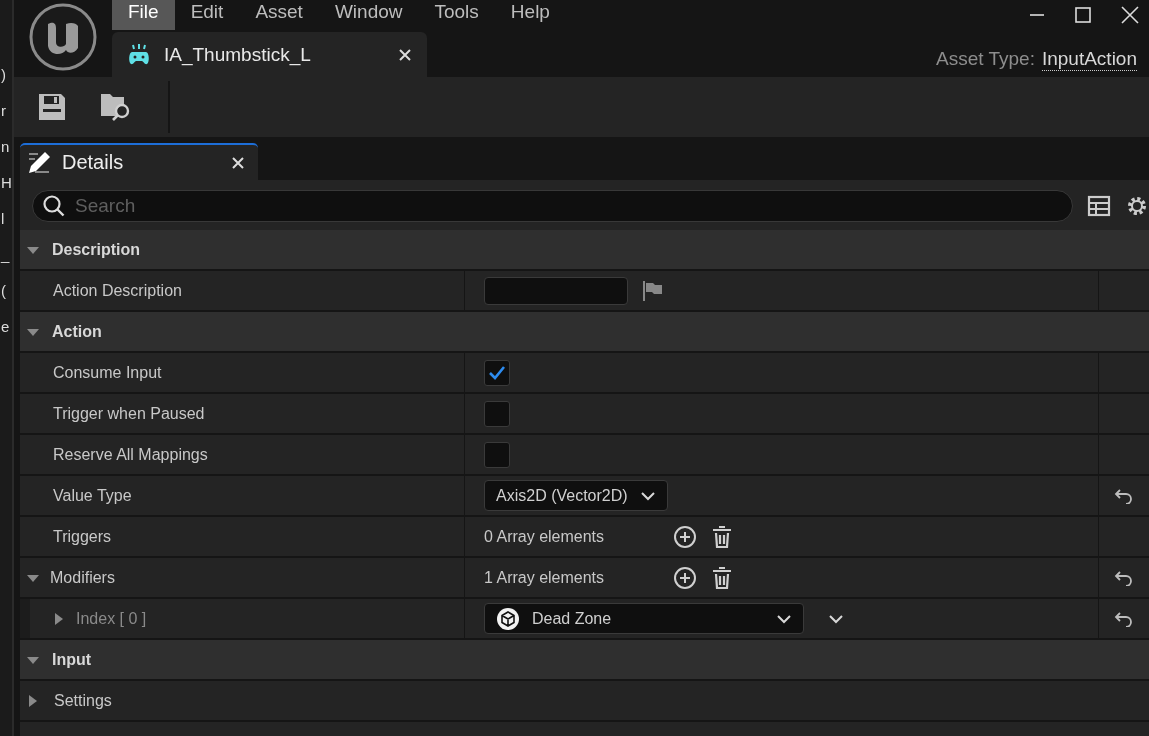 The width and height of the screenshot is (1149, 736). Describe the element at coordinates (653, 290) in the screenshot. I see `flag-icon` at that location.